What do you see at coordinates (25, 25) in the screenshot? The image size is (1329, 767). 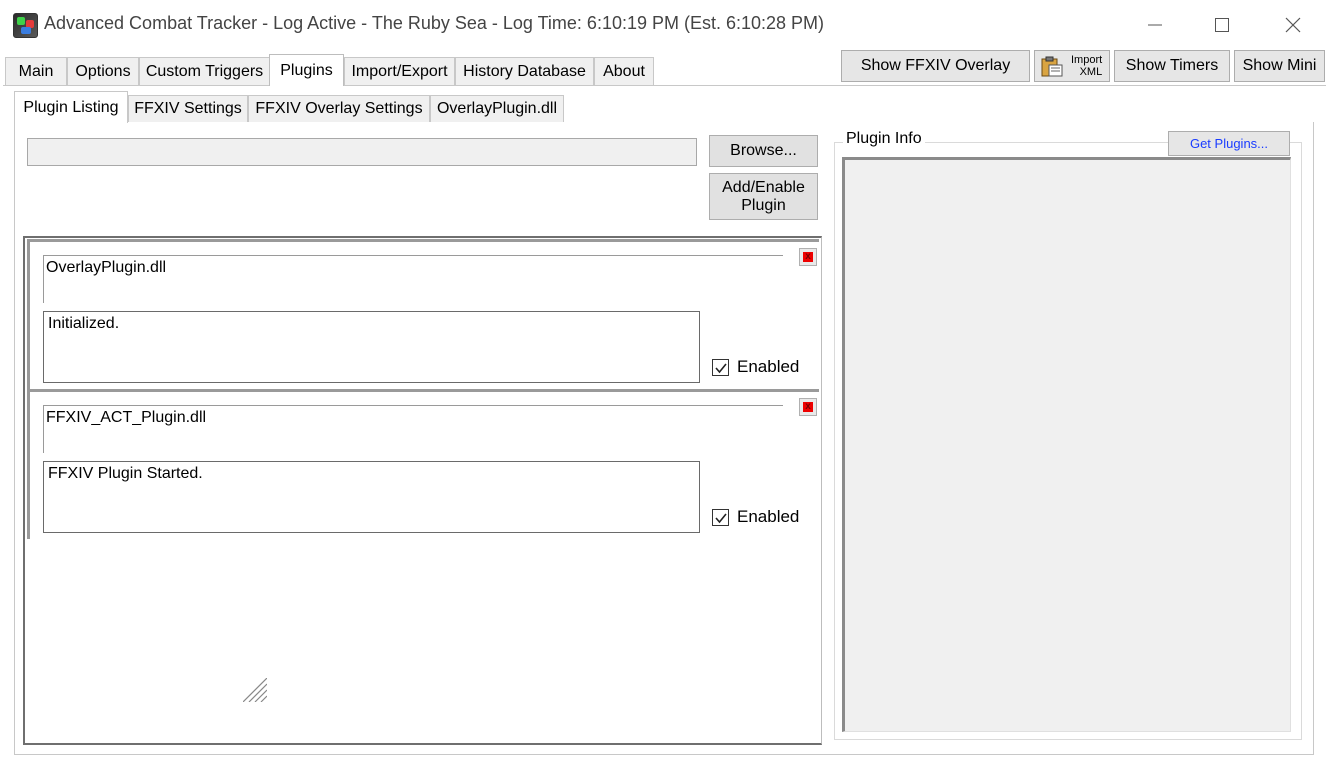 I see `act-app-icon` at bounding box center [25, 25].